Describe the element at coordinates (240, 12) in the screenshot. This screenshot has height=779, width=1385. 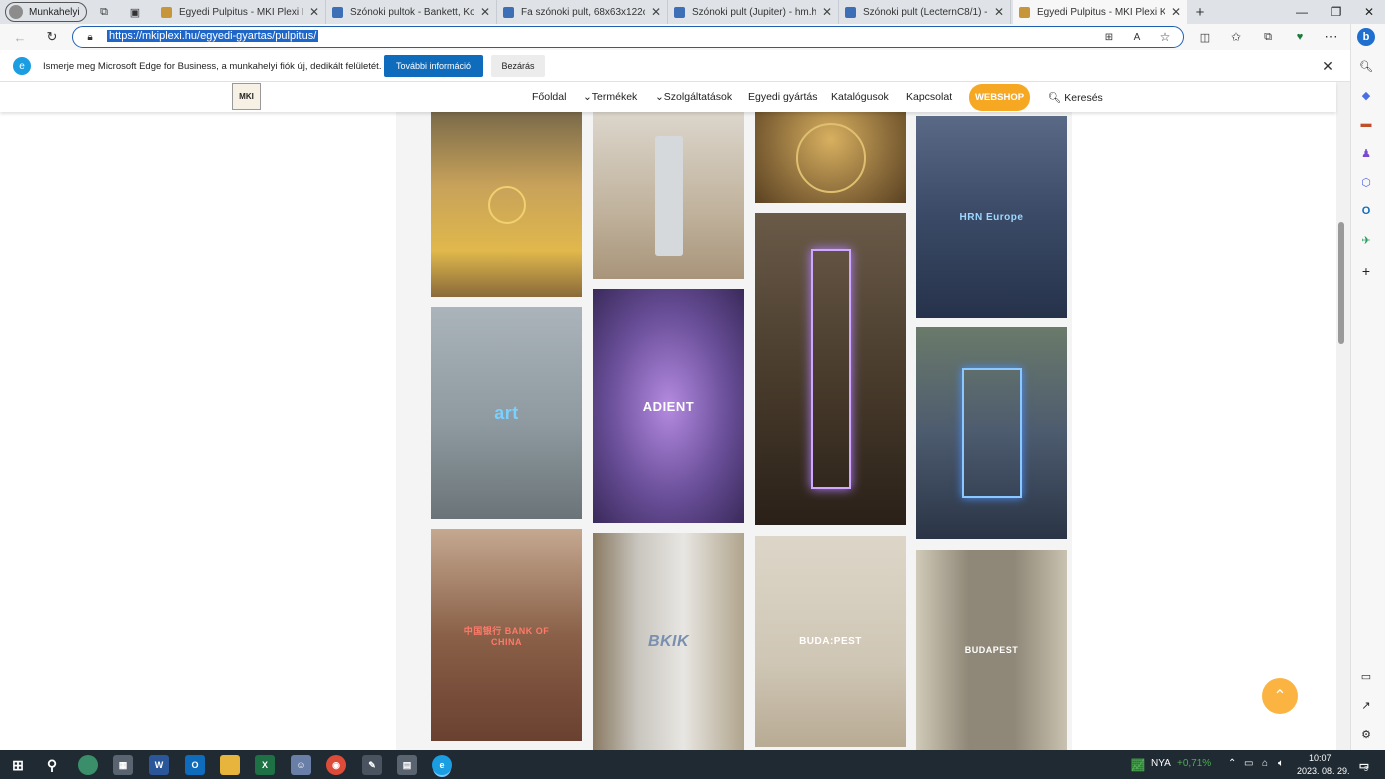
I see `tab-1: Egyedi Pulpitus - MKI Plexi Kft. ✕` at that location.